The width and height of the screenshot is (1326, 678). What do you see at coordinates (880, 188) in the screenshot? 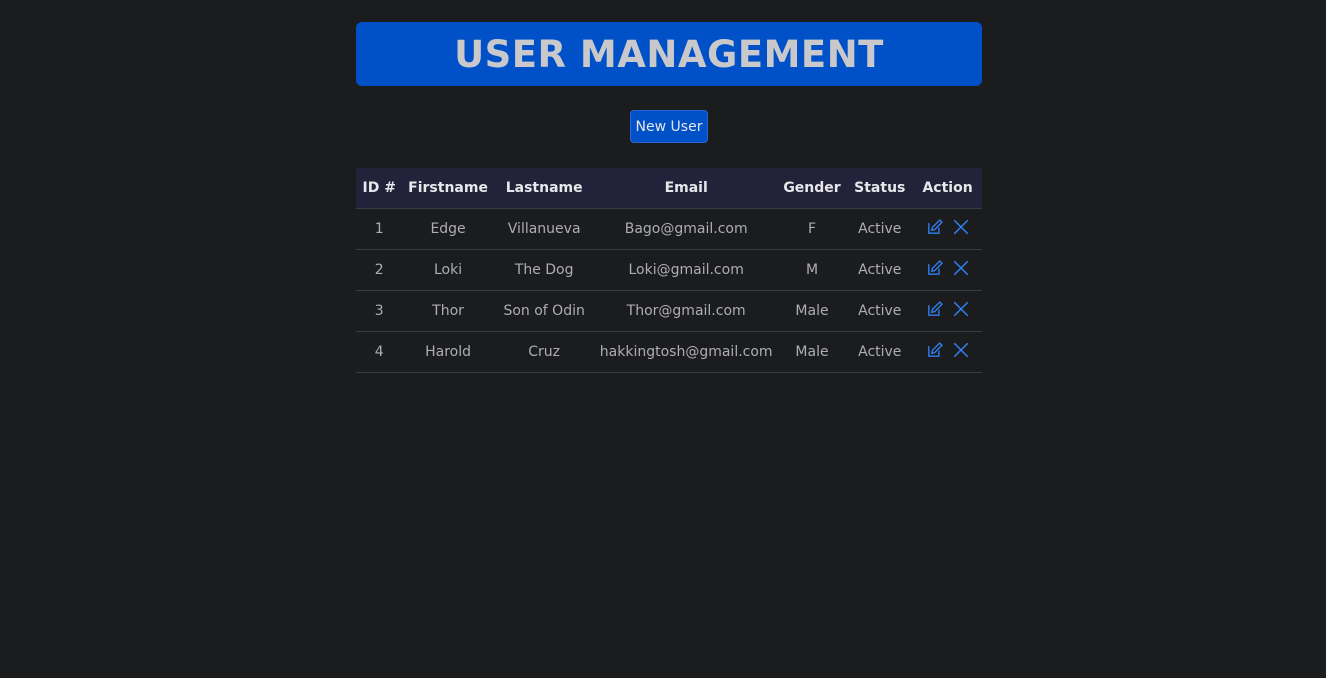
I see `column-header-status: Status` at bounding box center [880, 188].